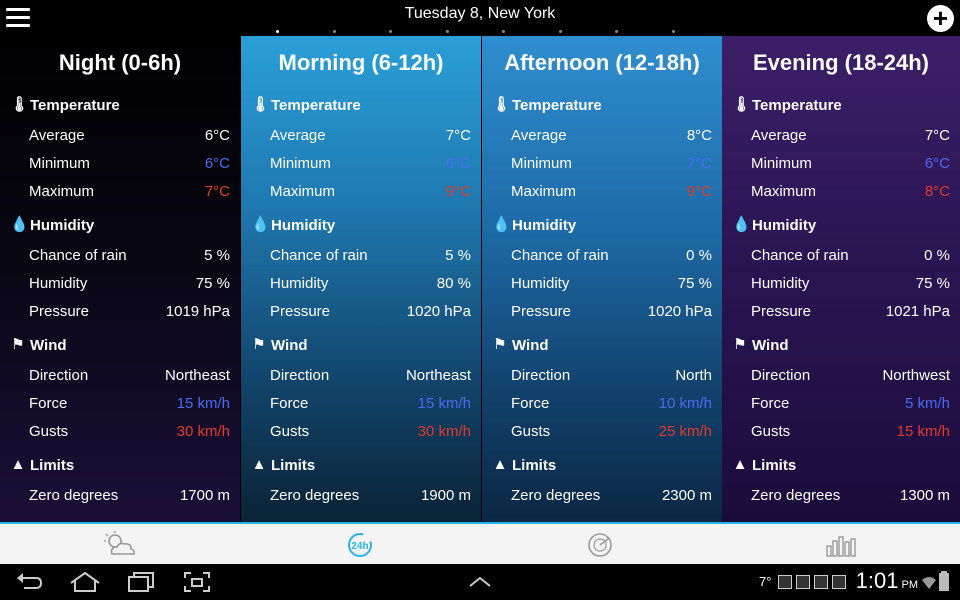  I want to click on metric-row-direction: Direction North, so click(611, 377).